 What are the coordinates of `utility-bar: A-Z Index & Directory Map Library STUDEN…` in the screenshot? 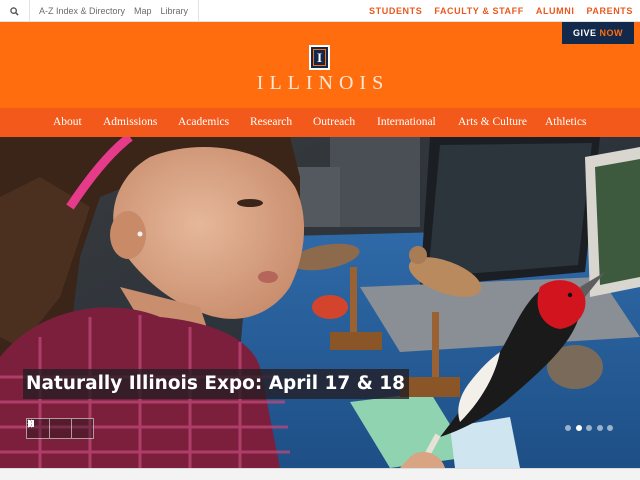 It's located at (320, 11).